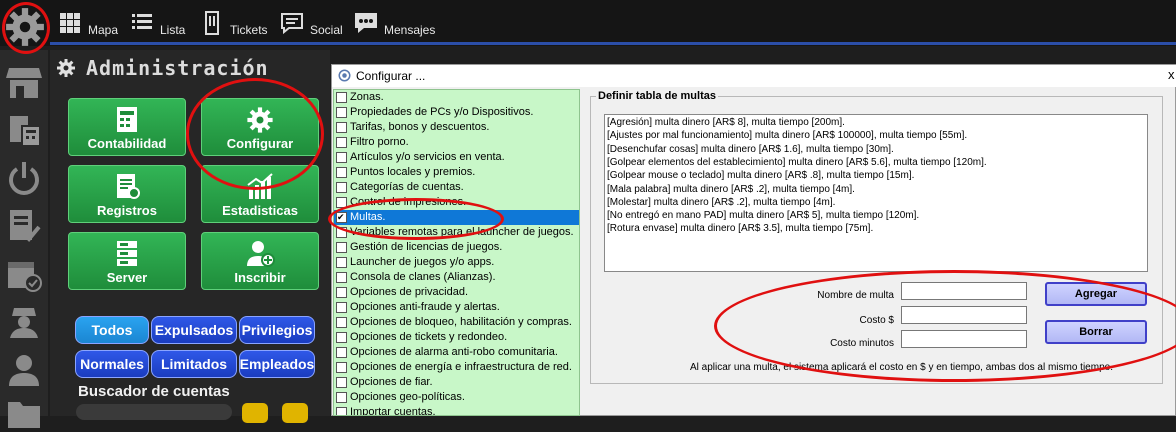 This screenshot has width=1176, height=432. What do you see at coordinates (420, 127) in the screenshot?
I see `checklist-item-label: Tarifas, bonos y descuentos.` at bounding box center [420, 127].